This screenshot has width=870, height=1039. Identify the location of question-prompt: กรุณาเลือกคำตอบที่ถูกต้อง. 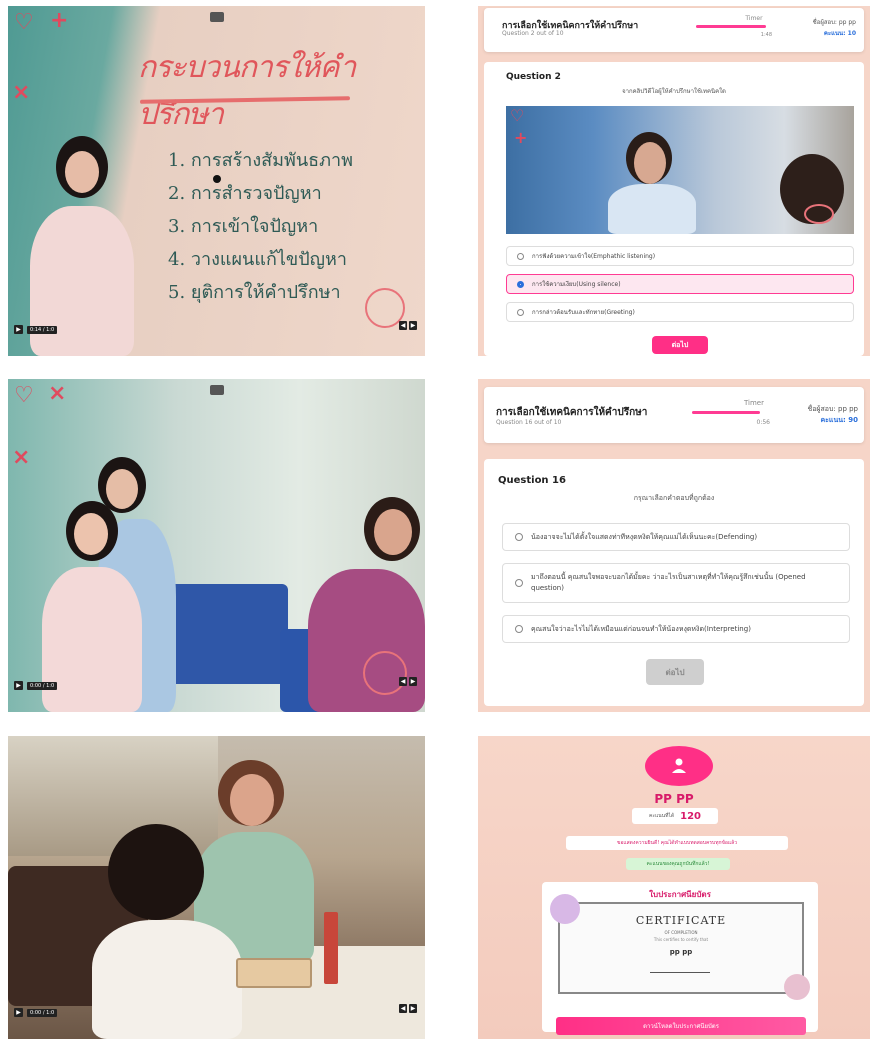
(674, 498).